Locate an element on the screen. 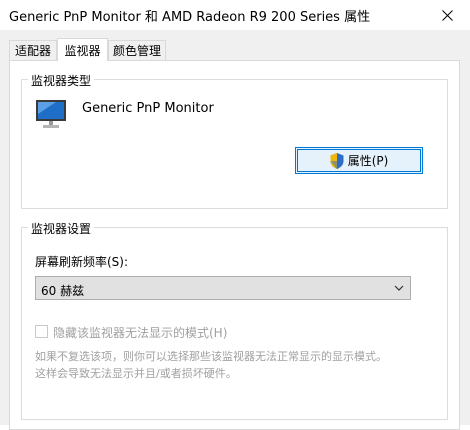 Image resolution: width=470 pixels, height=430 pixels. tab-monitor: 监视器 is located at coordinates (82, 49).